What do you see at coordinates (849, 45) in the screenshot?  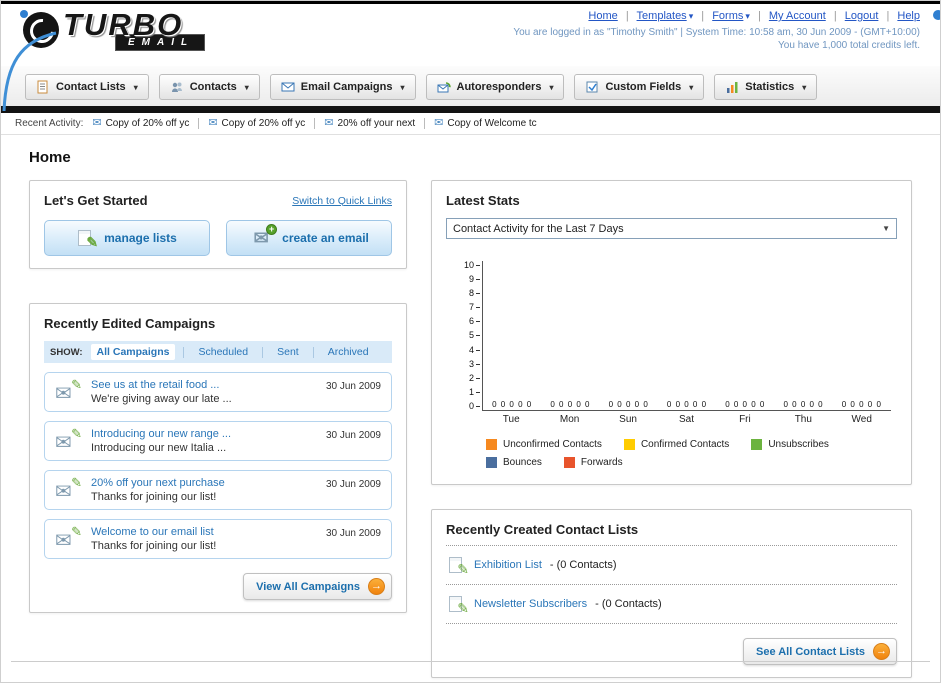 I see `credits-info: You have 1,000 total credits left.` at bounding box center [849, 45].